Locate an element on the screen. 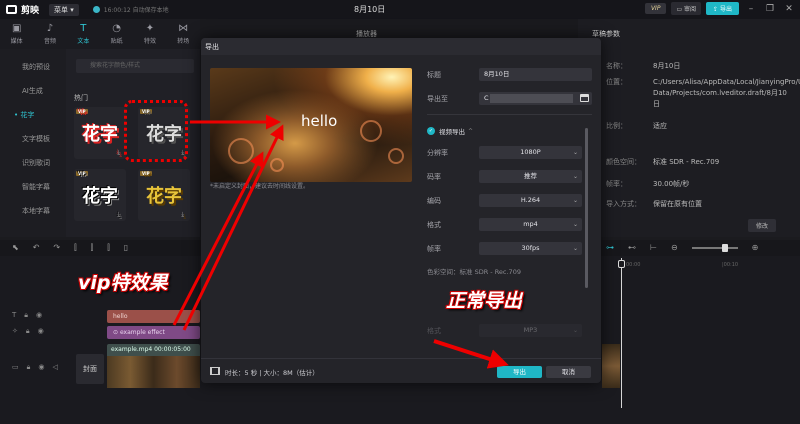 The height and width of the screenshot is (424, 800). chevron-down-icon: ⌄ is located at coordinates (575, 248).